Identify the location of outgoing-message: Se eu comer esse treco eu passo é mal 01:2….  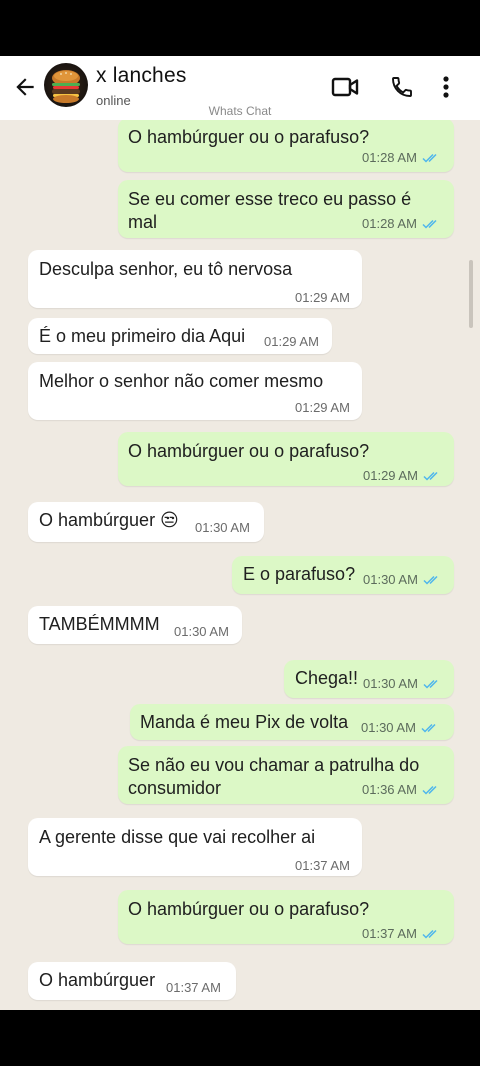
(286, 209).